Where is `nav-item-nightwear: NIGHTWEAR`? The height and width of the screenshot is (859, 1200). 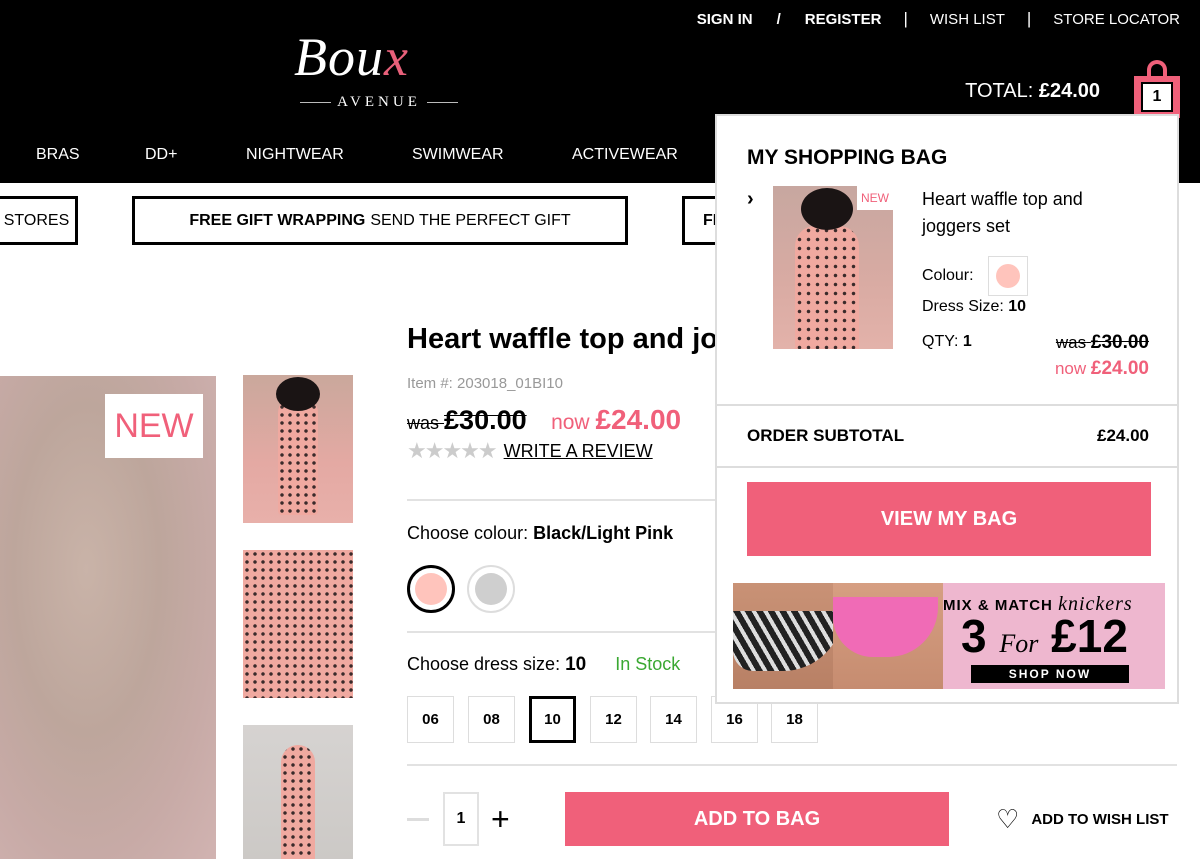 nav-item-nightwear: NIGHTWEAR is located at coordinates (295, 155).